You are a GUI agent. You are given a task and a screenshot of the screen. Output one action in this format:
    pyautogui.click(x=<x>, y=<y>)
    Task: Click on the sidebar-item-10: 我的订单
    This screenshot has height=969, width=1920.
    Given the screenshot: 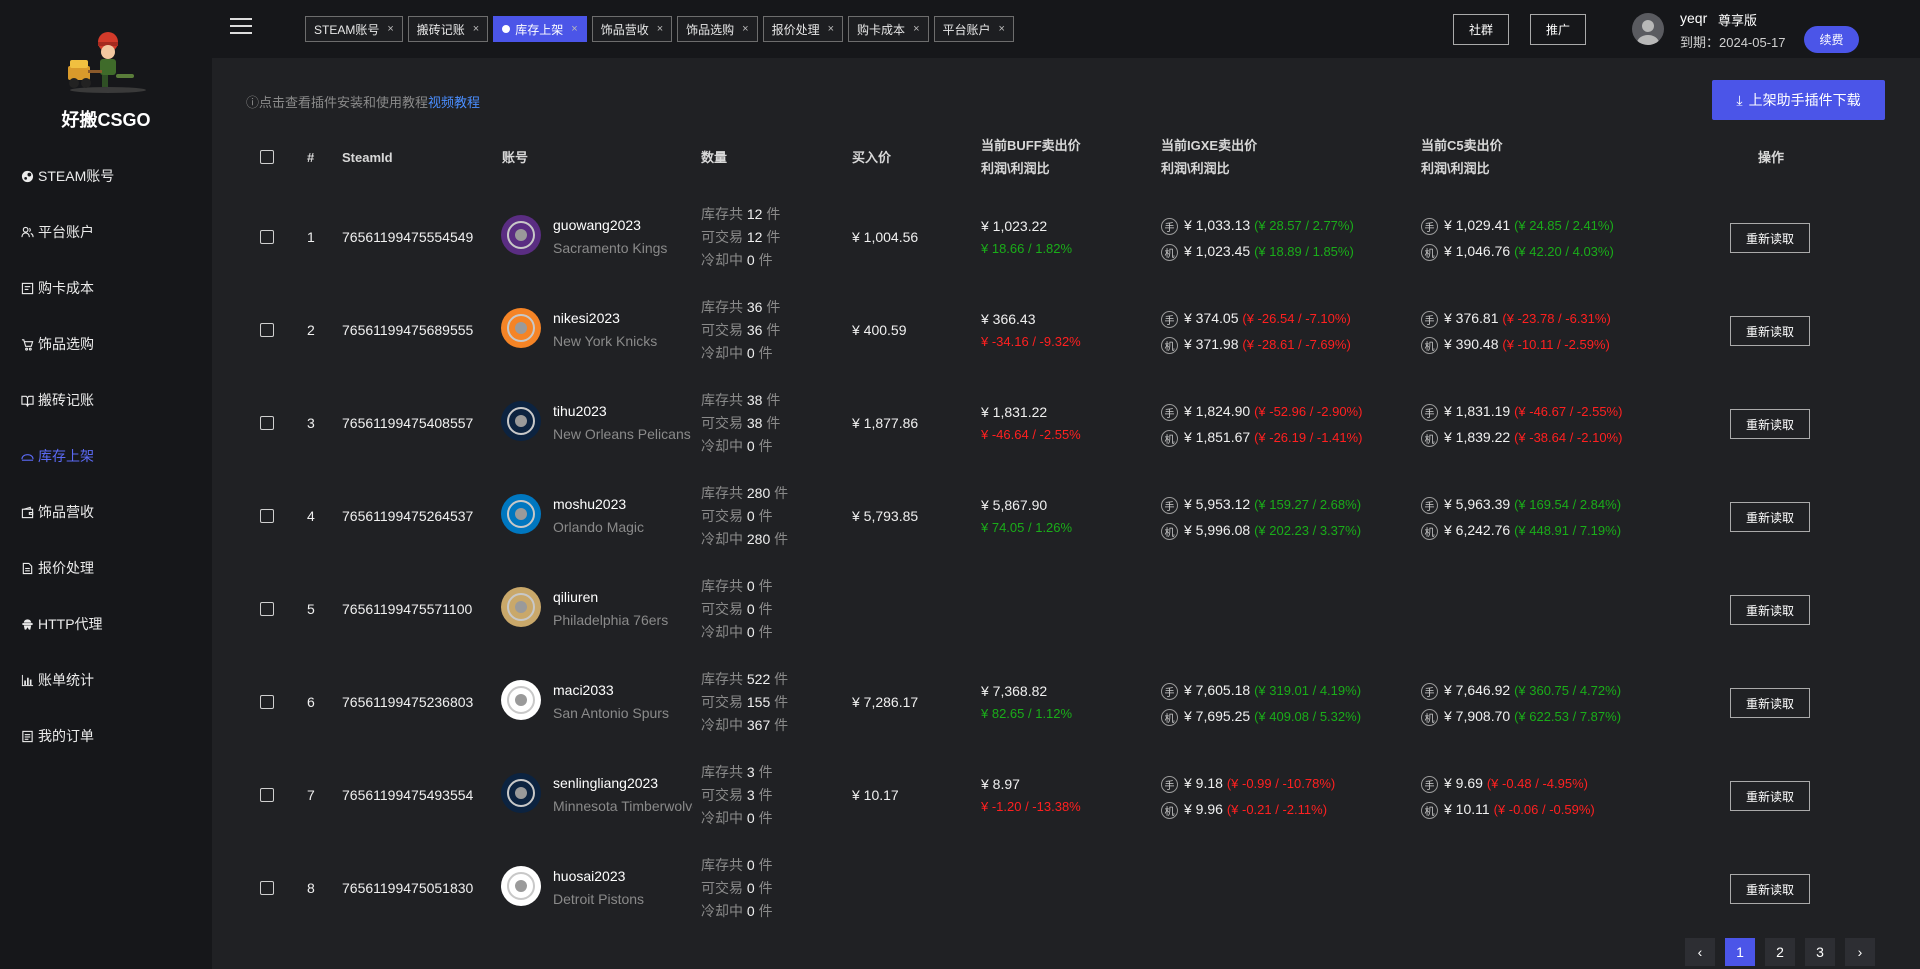 What is the action you would take?
    pyautogui.click(x=106, y=736)
    